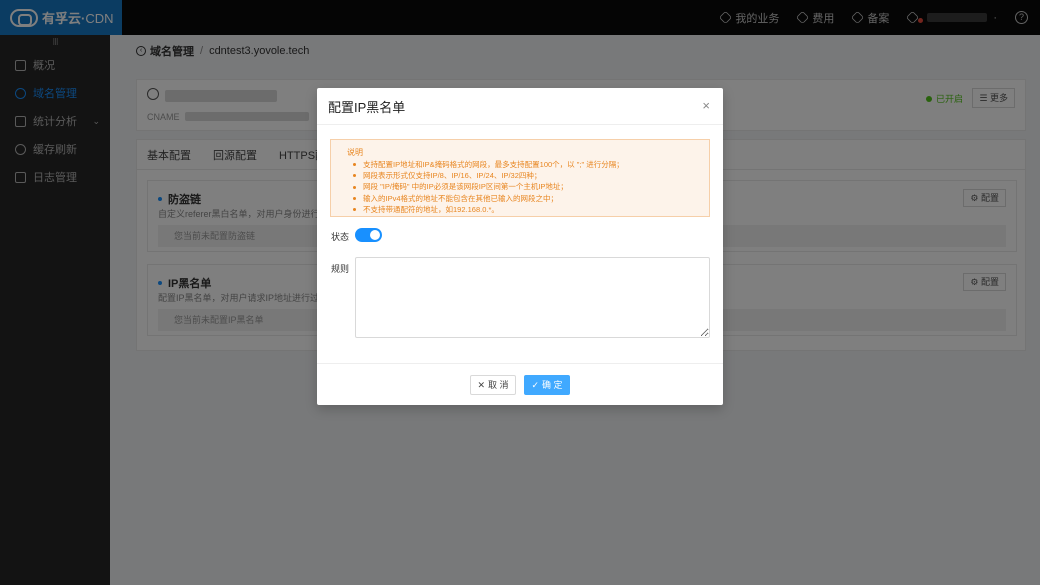 This screenshot has width=1040, height=585. I want to click on rule-textarea, so click(532, 297).